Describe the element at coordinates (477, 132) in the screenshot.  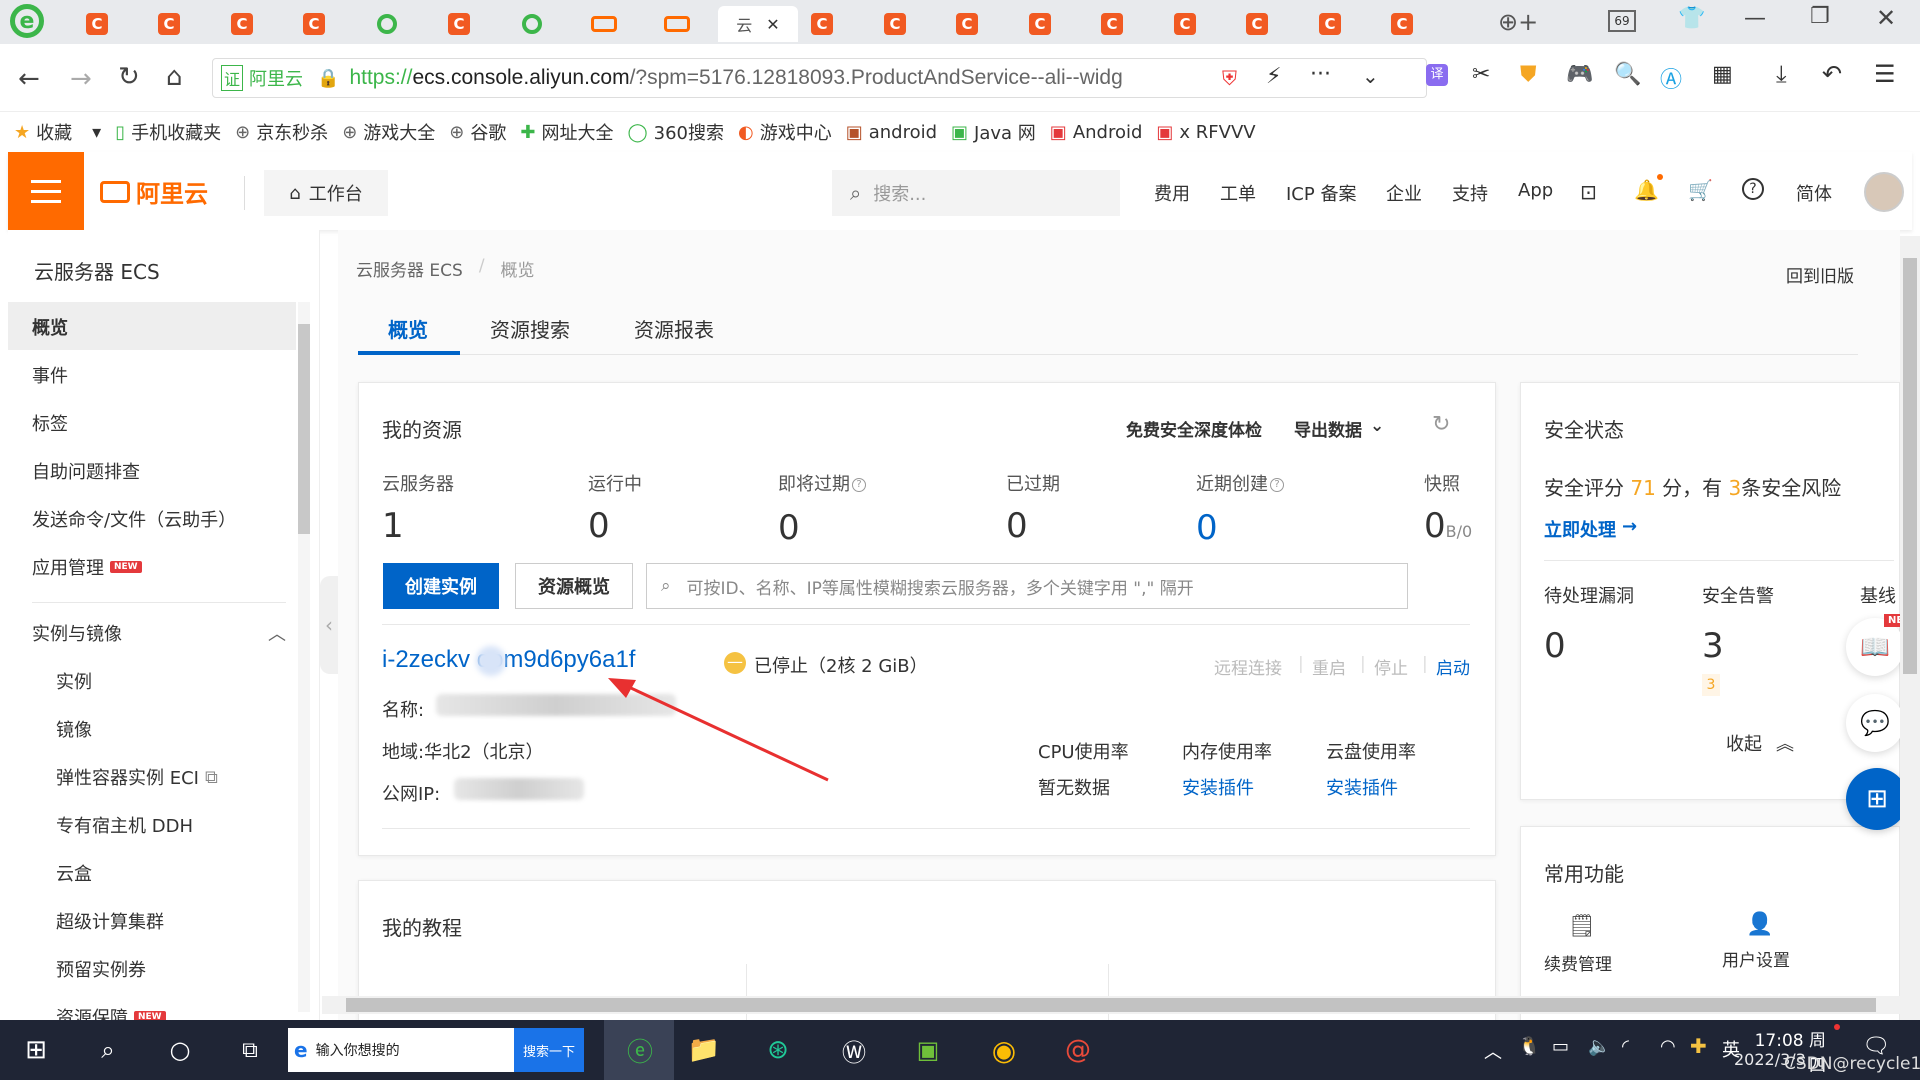
I see `bookmark-item: ⊕ 谷歌` at that location.